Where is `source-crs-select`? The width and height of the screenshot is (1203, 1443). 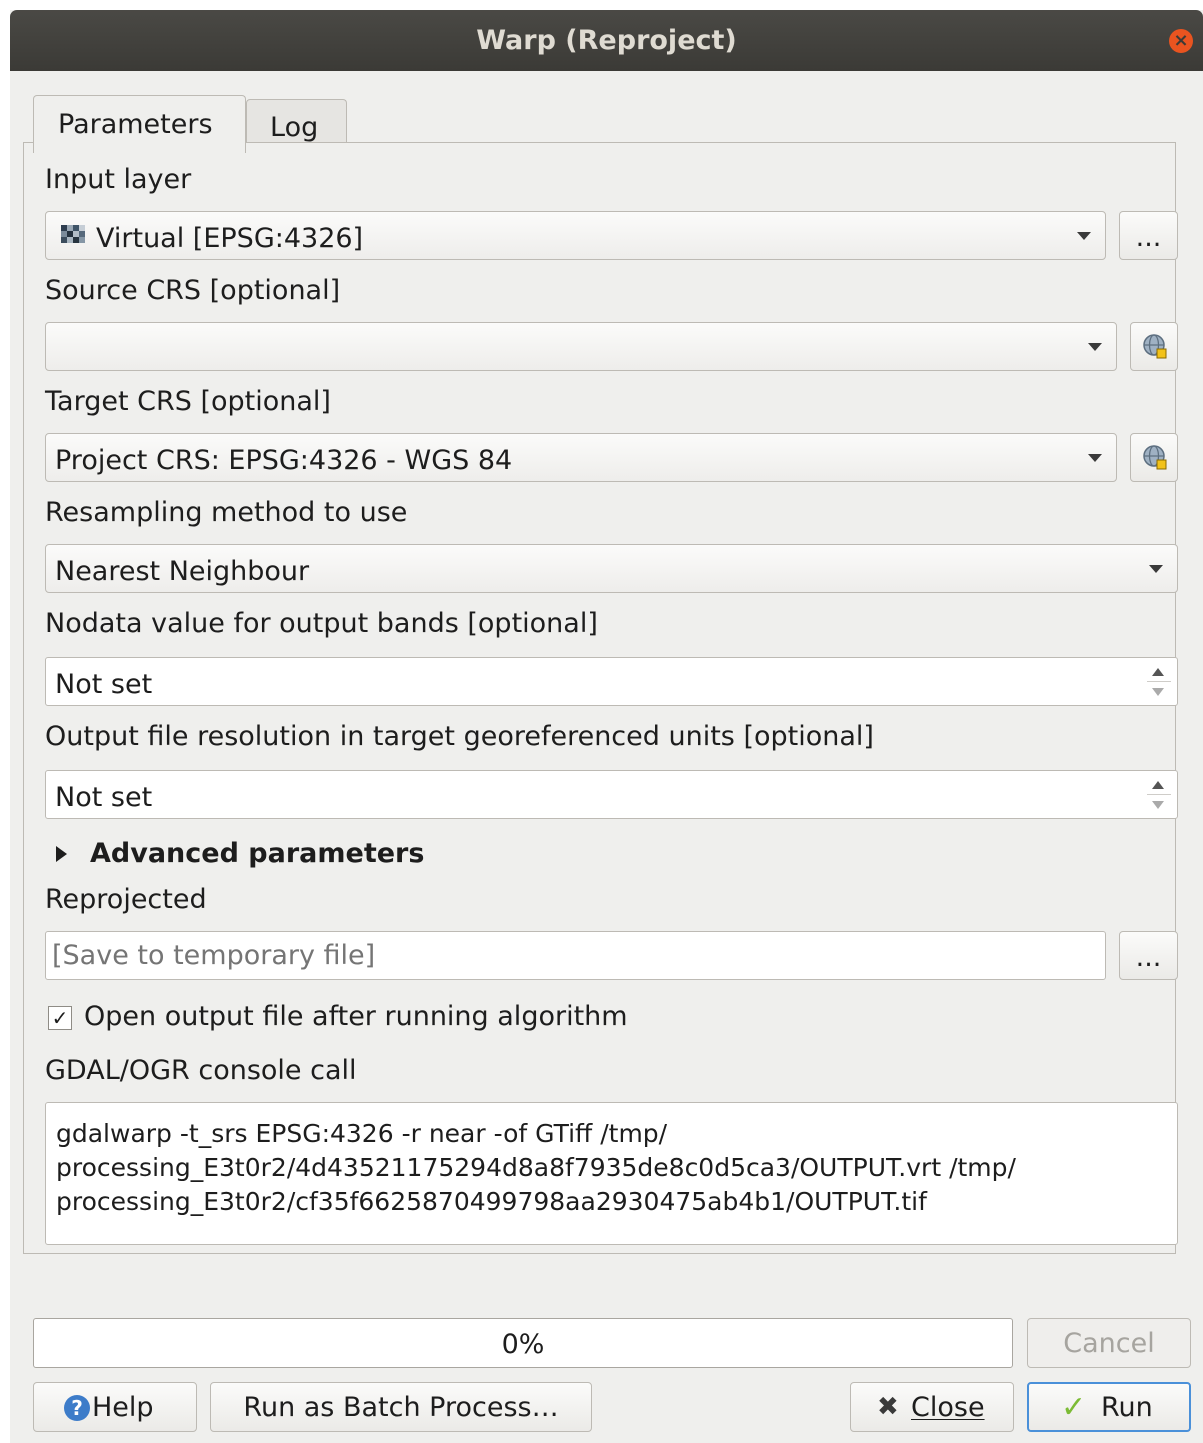 source-crs-select is located at coordinates (581, 346).